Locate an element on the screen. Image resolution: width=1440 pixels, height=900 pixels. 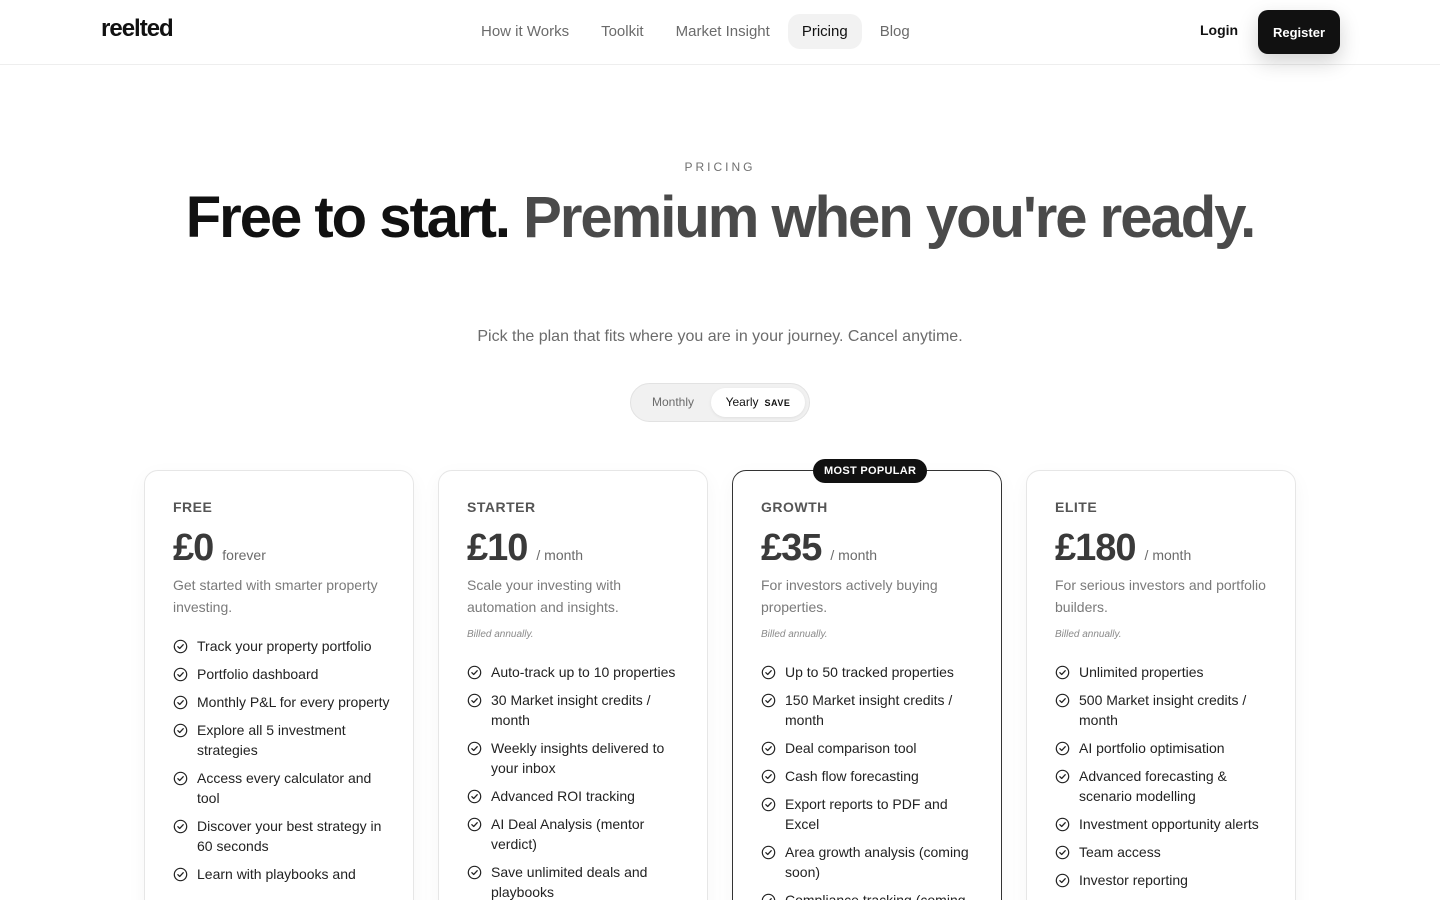
feature-item: Track your property portfolio is located at coordinates (283, 646).